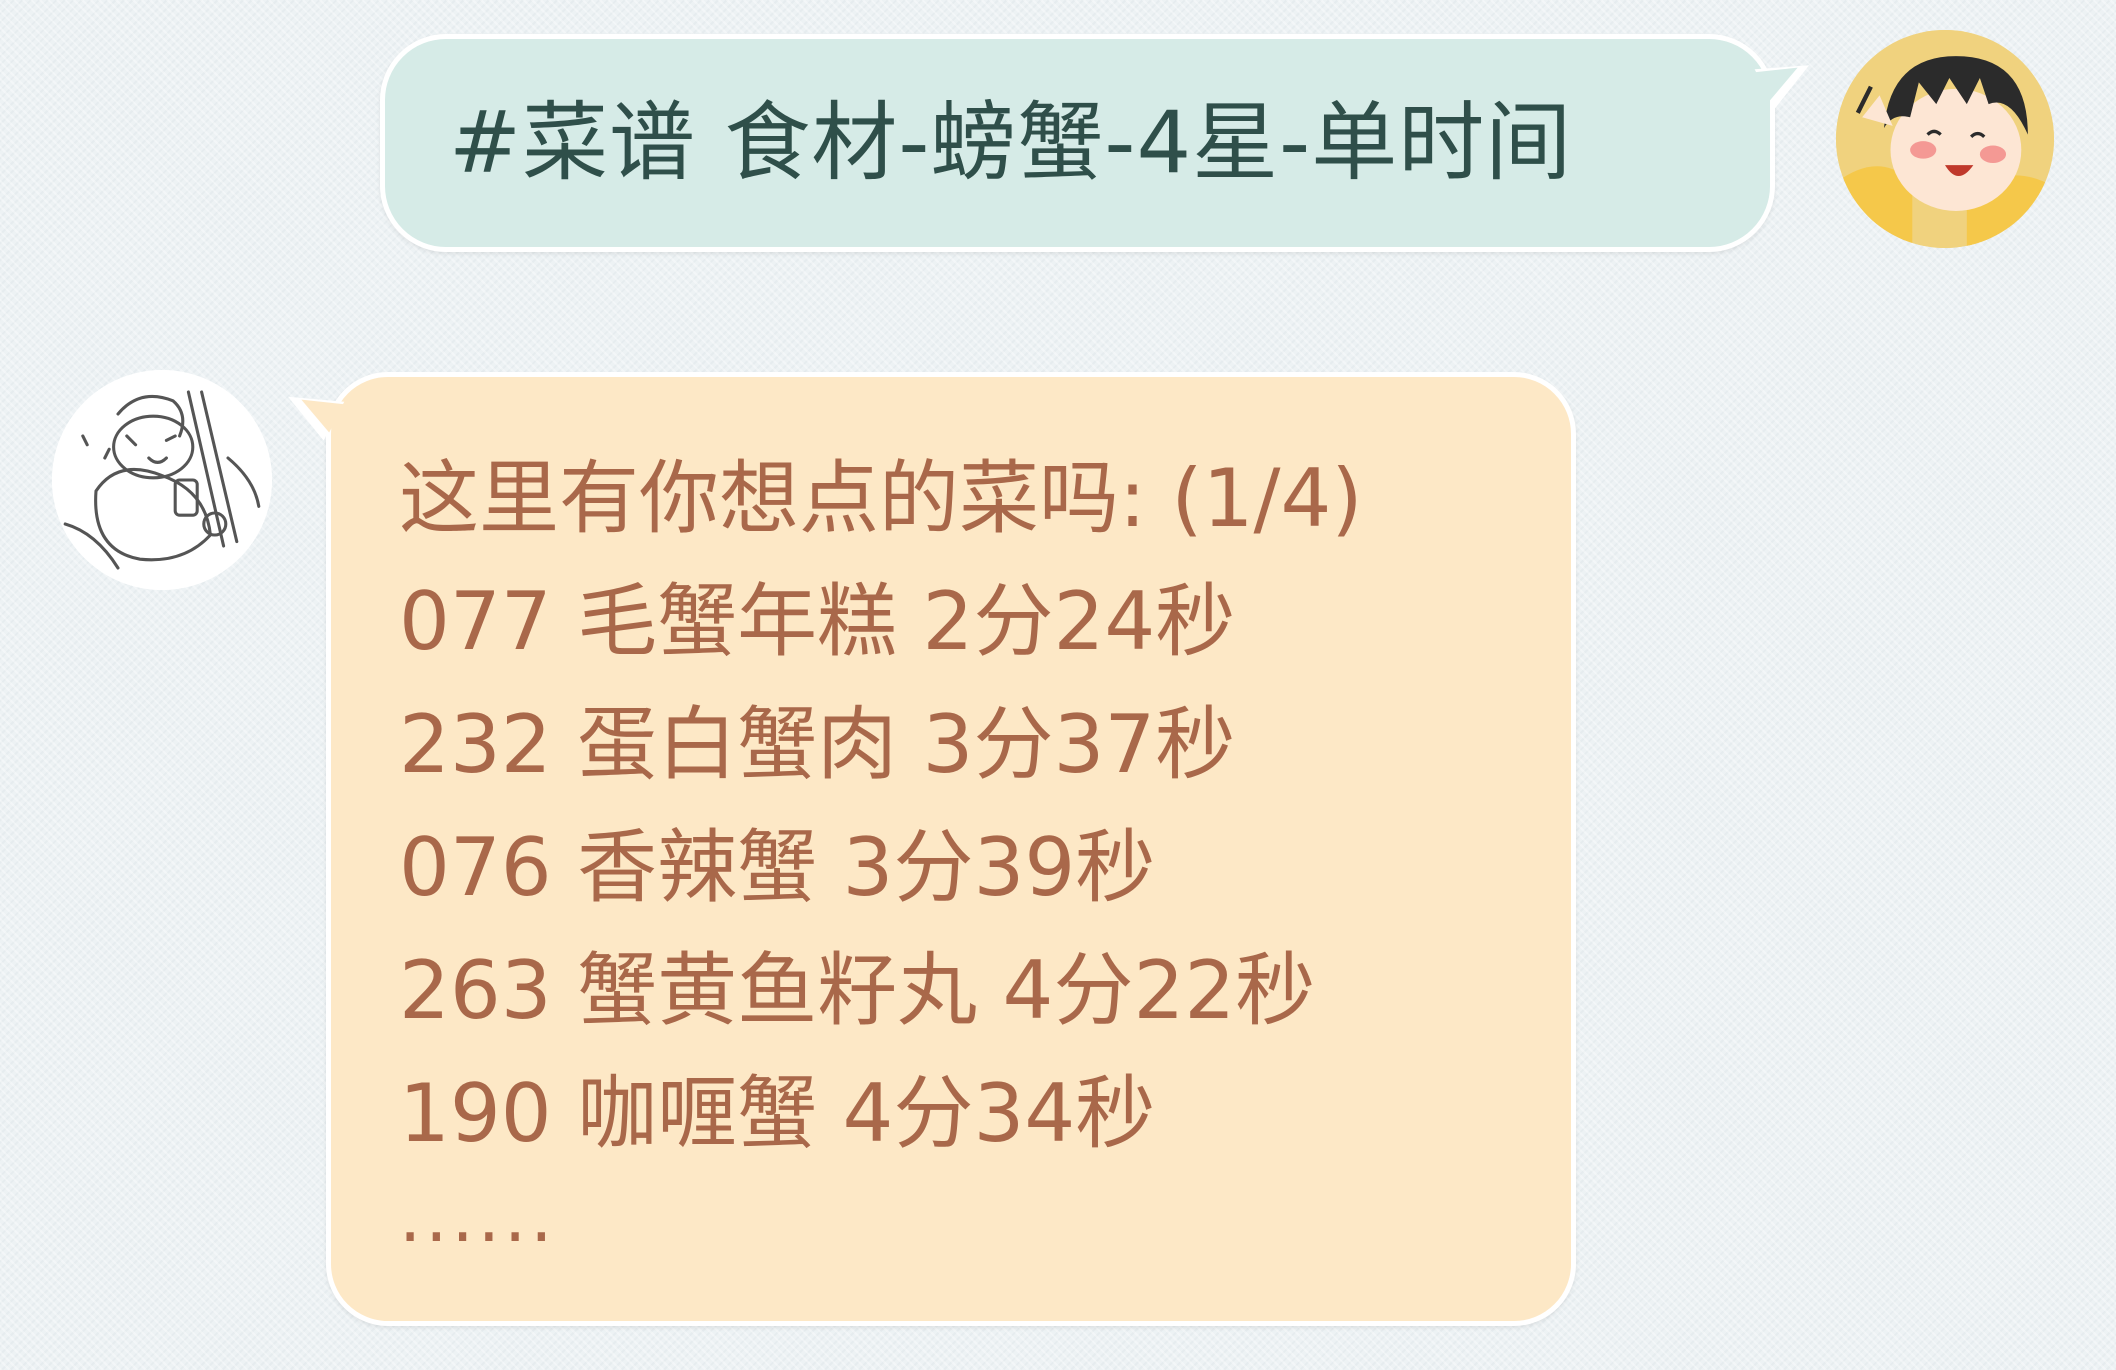 This screenshot has height=1370, width=2116. What do you see at coordinates (817, 621) in the screenshot?
I see `recipe-list-item: 077 毛蟹年糕 2分24秒` at bounding box center [817, 621].